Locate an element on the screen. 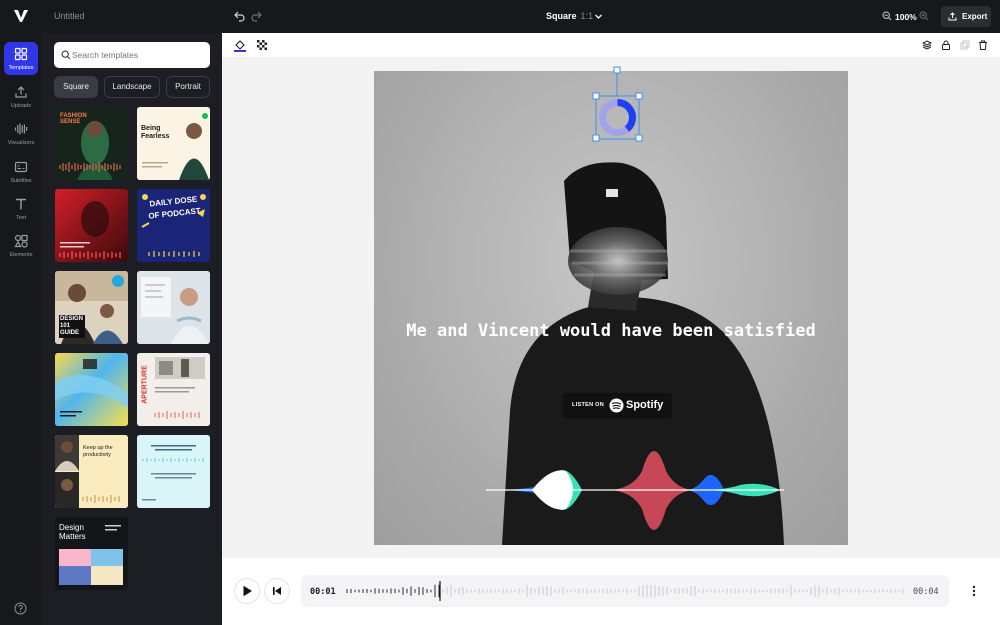 Image resolution: width=1000 pixels, height=625 pixels. rail-label: Uploads is located at coordinates (21, 106).